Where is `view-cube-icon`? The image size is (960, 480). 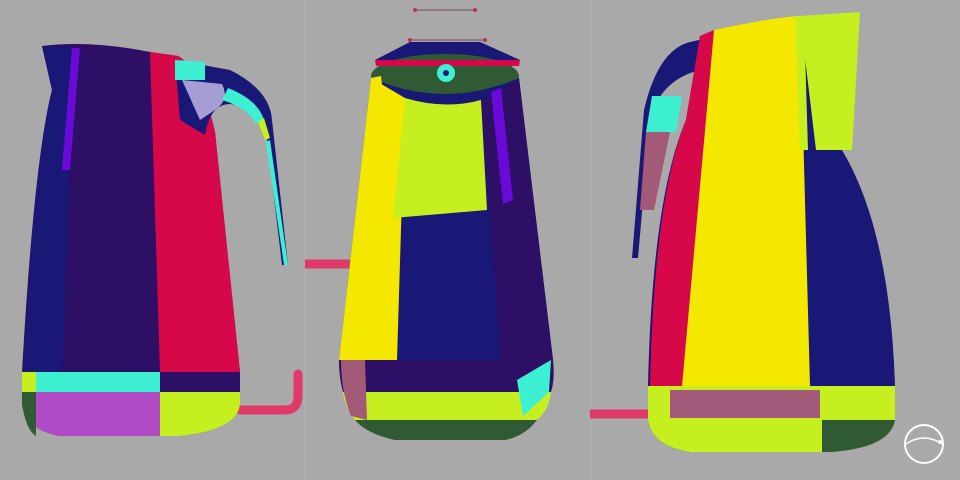 view-cube-icon is located at coordinates (924, 444).